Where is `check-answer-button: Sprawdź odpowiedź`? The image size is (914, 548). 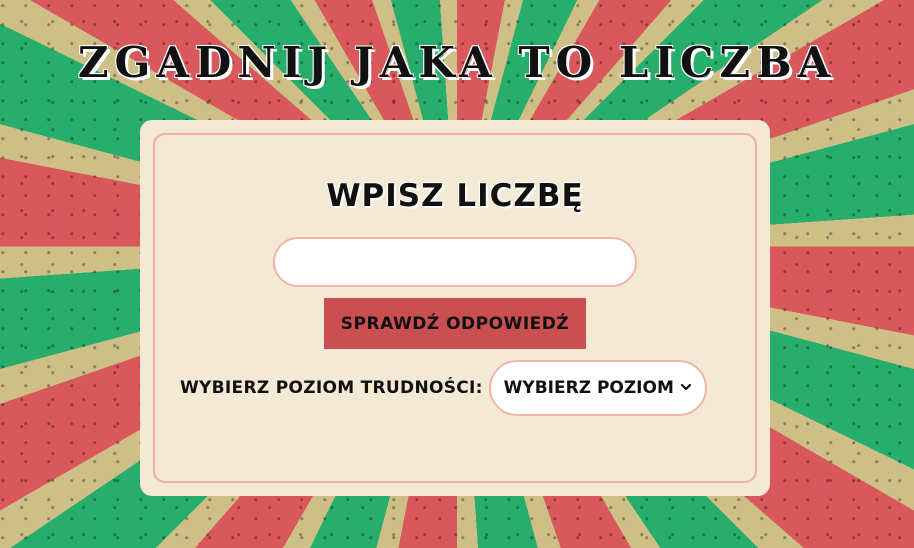
check-answer-button: Sprawdź odpowiedź is located at coordinates (455, 323).